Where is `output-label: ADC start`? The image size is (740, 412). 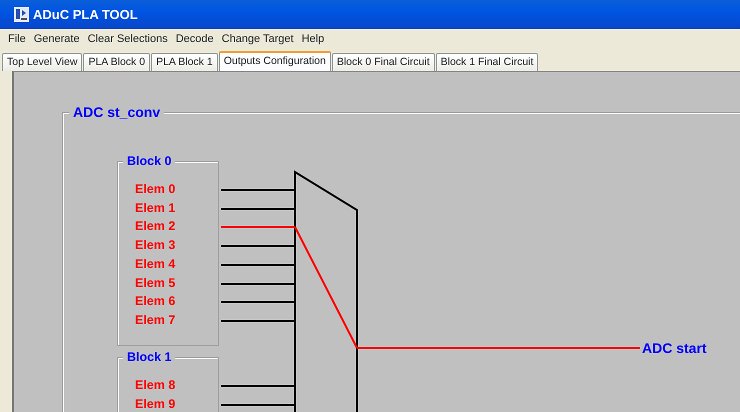 output-label: ADC start is located at coordinates (674, 348).